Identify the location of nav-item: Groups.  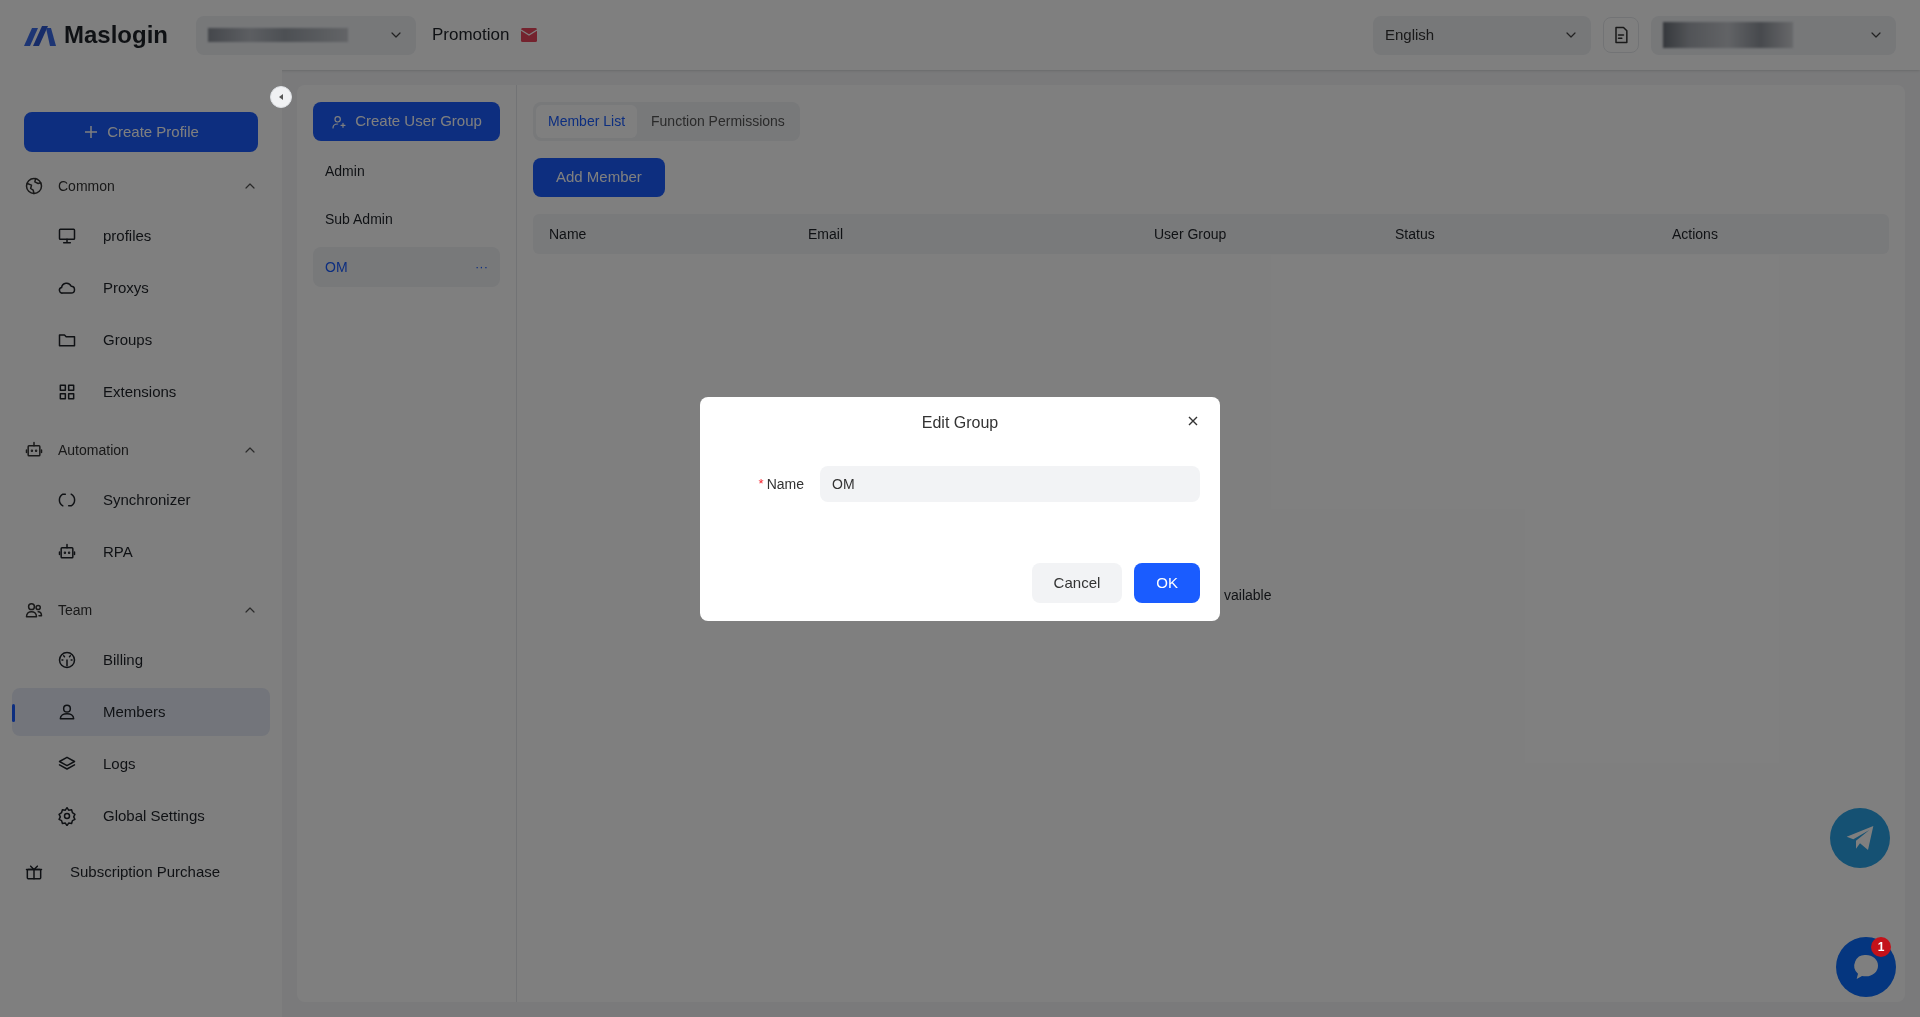
(141, 340).